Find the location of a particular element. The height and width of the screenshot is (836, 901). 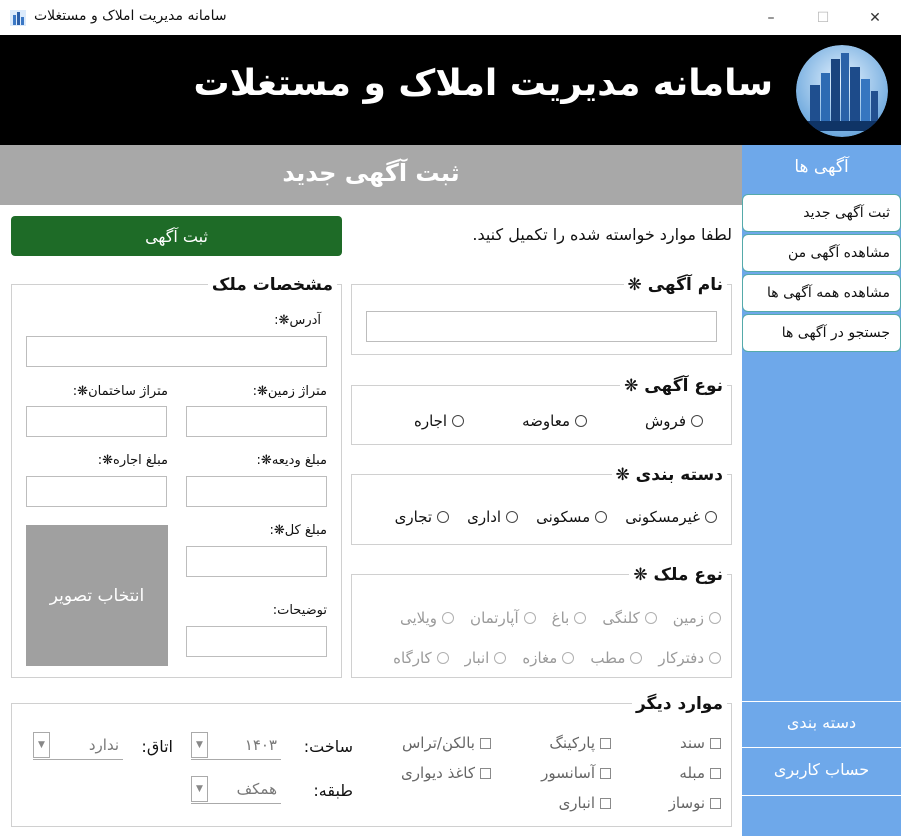

check-furnished: مبله is located at coordinates (700, 773).